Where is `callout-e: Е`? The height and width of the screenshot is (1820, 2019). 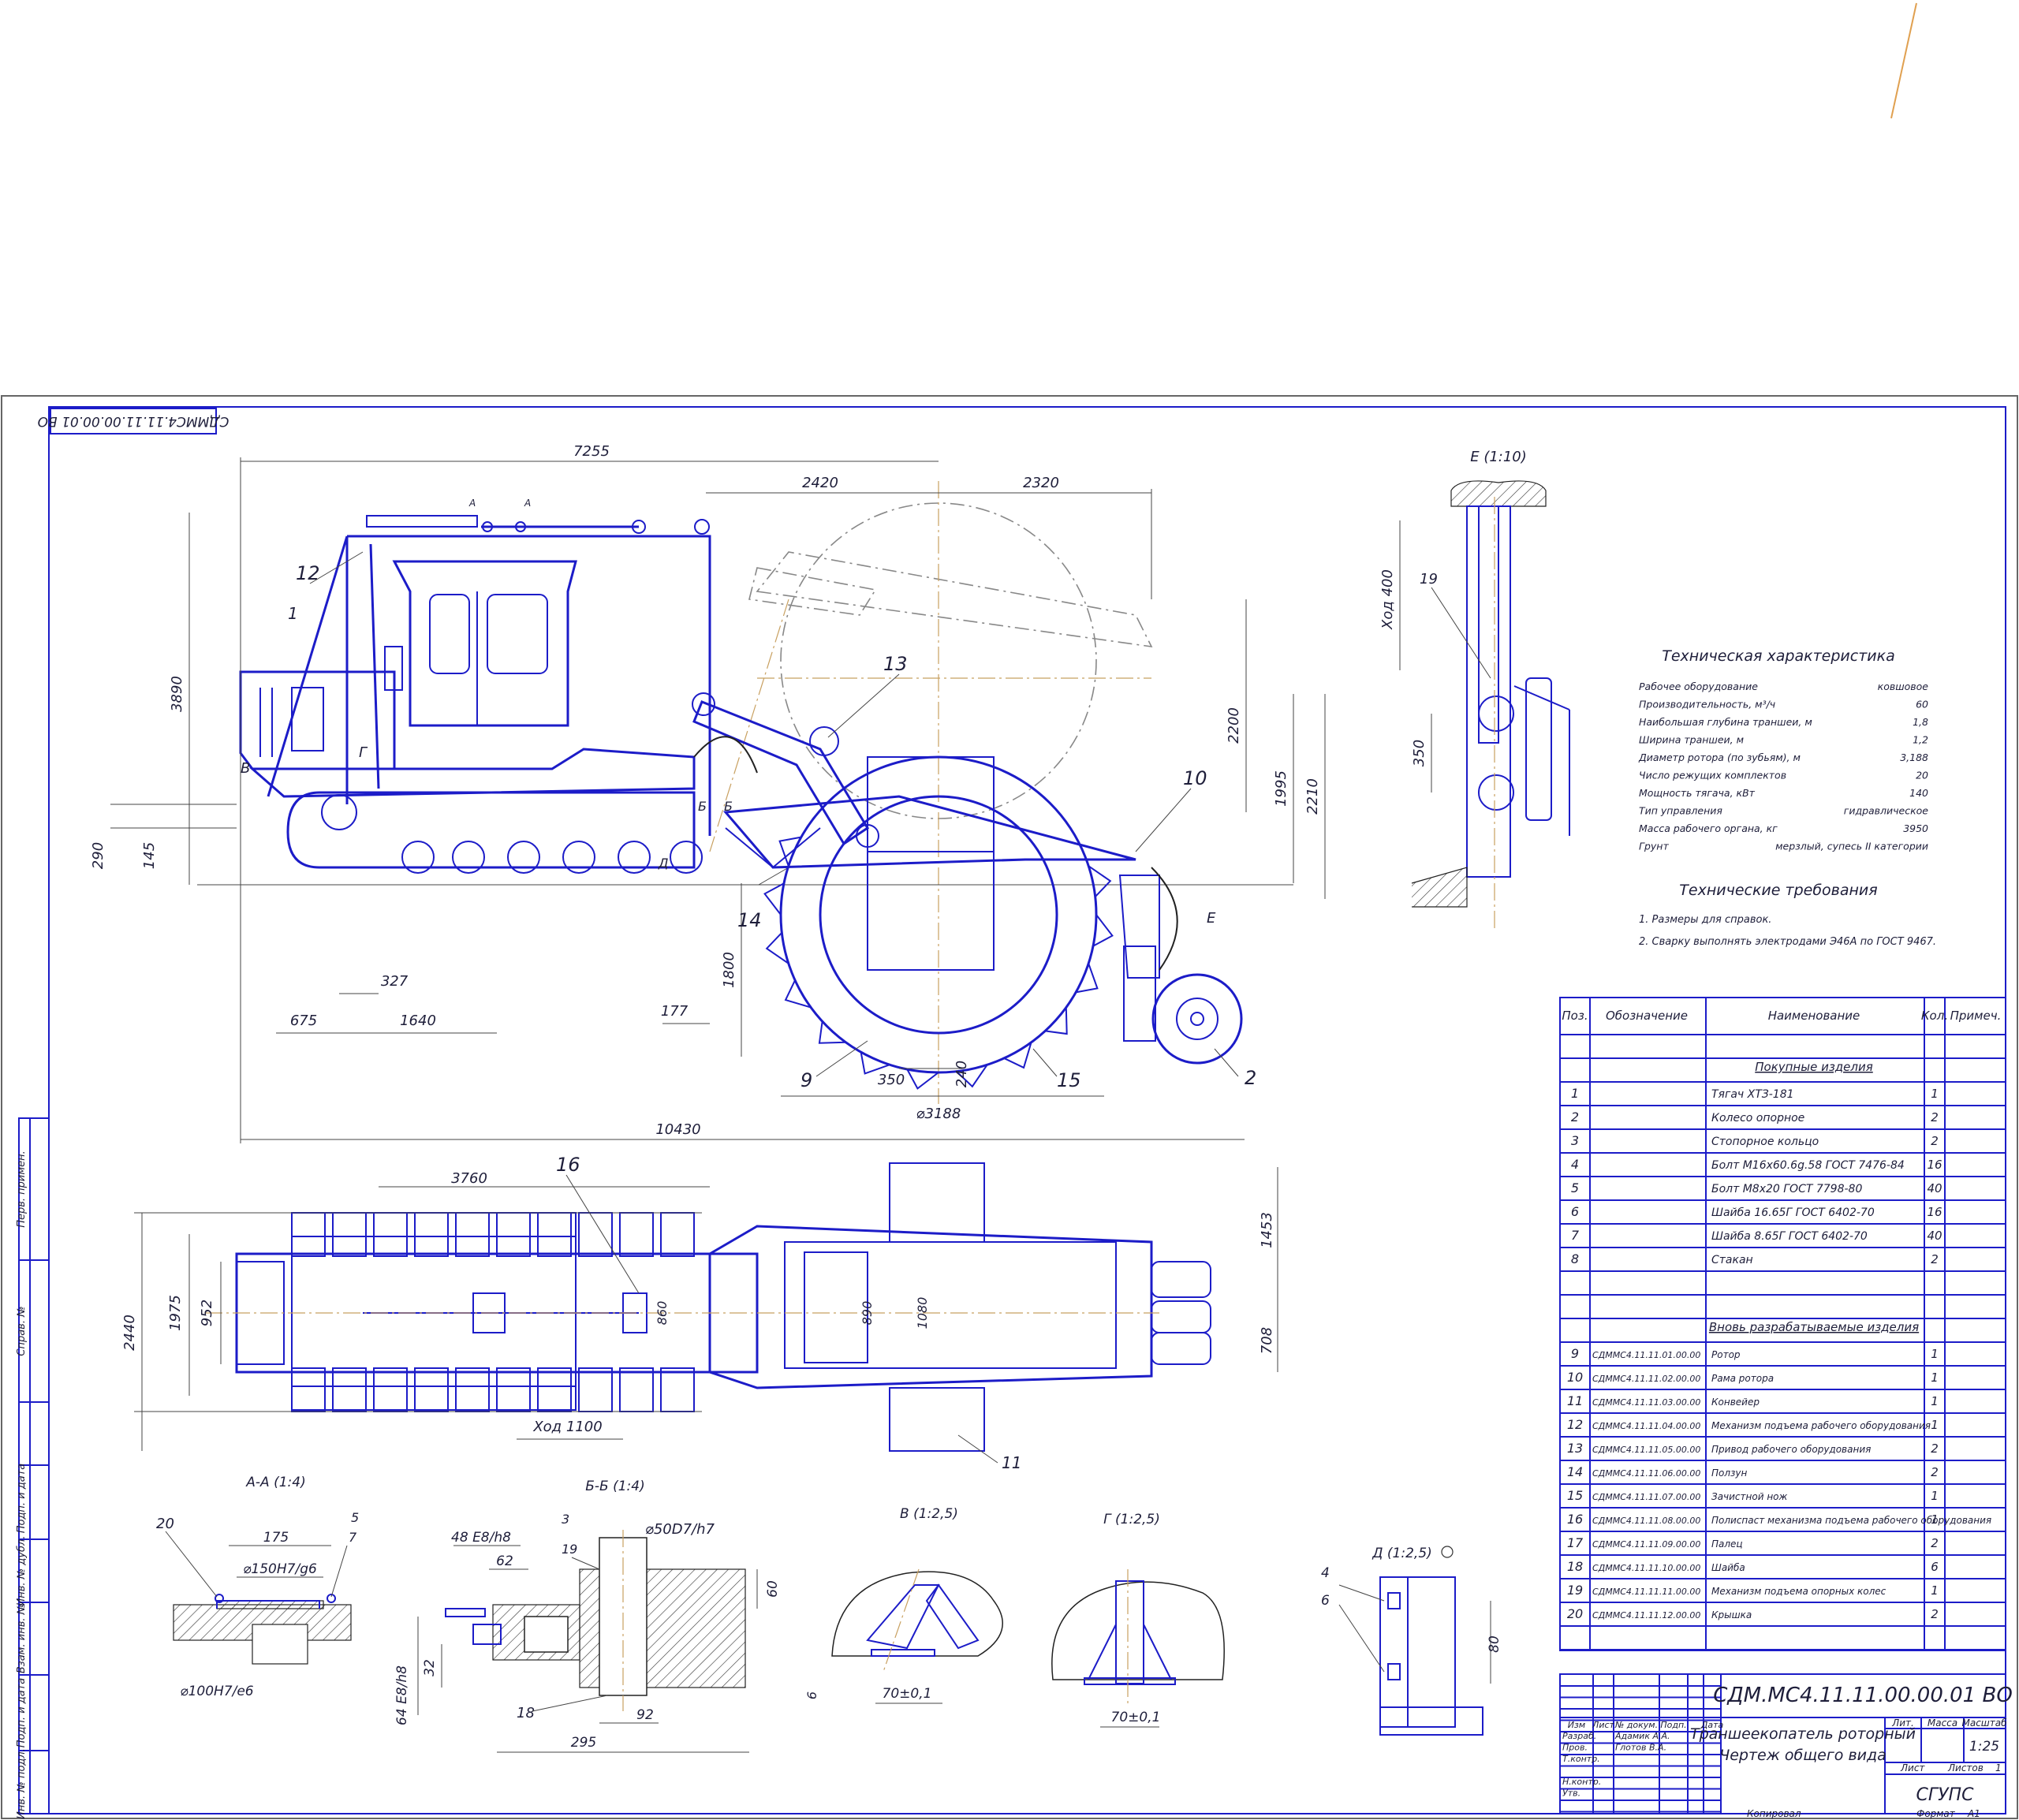 callout-e: Е is located at coordinates (1211, 918).